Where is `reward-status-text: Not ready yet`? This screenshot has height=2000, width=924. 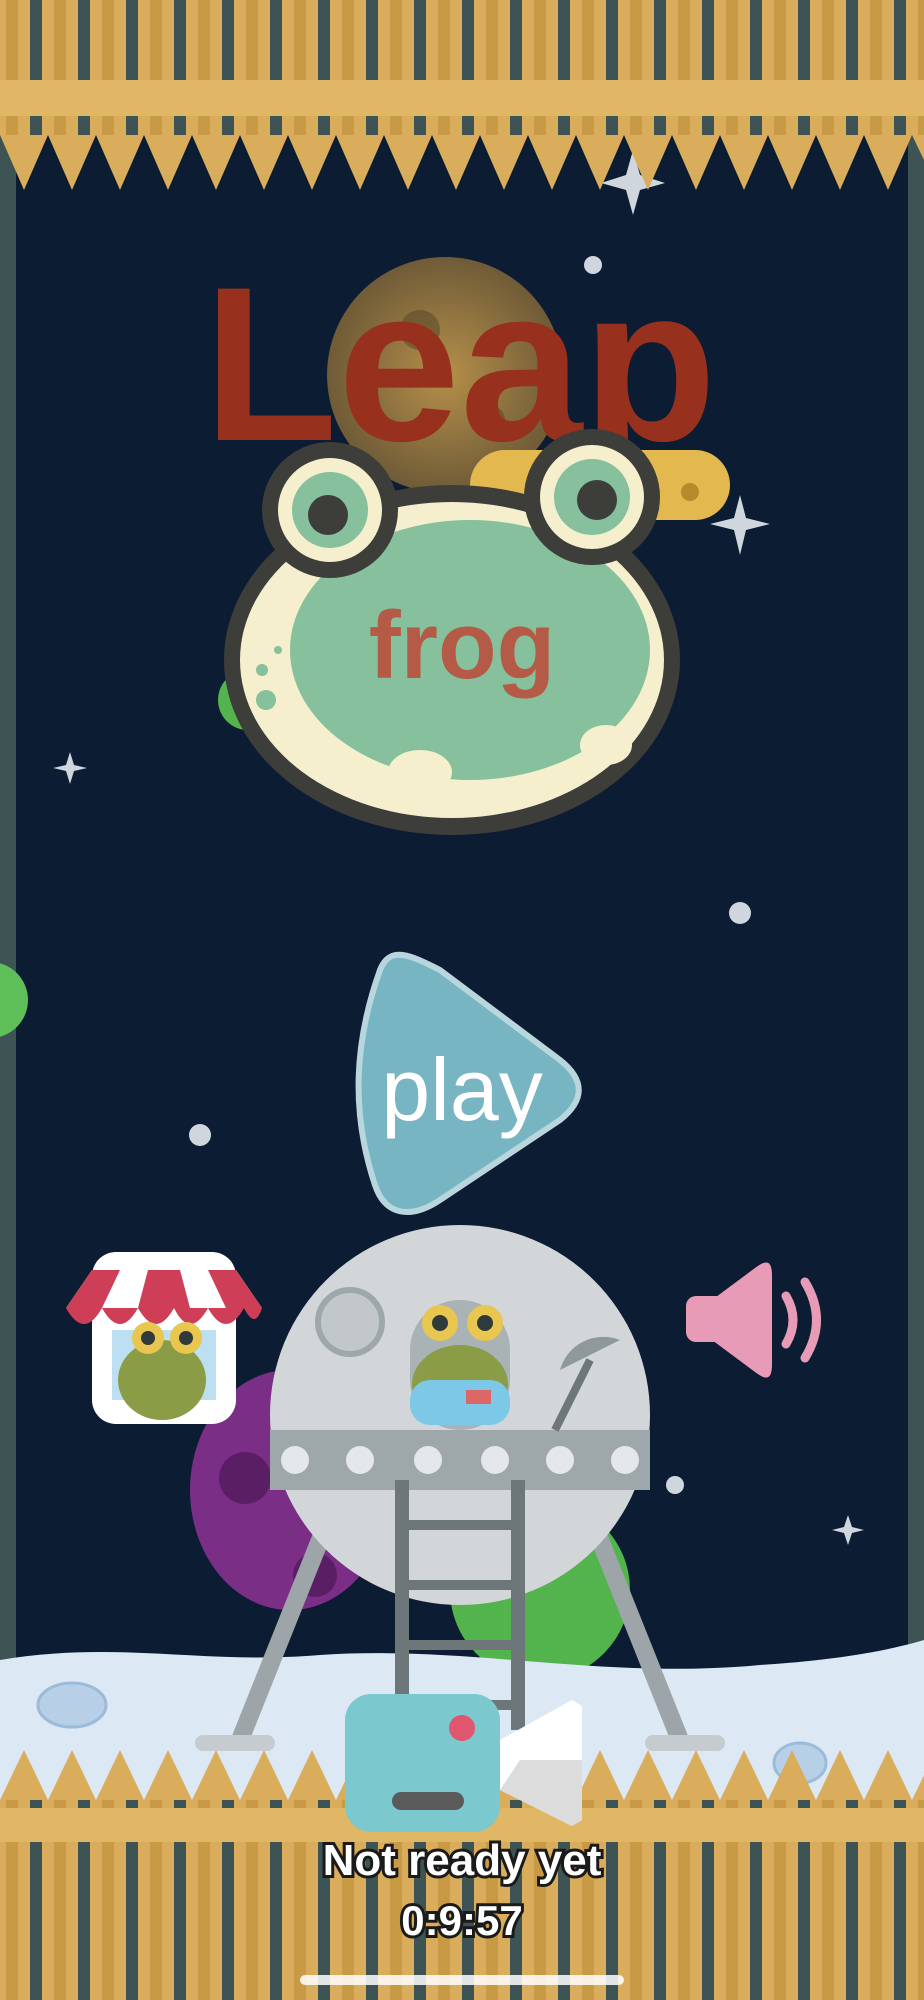
reward-status-text: Not ready yet is located at coordinates (462, 1860).